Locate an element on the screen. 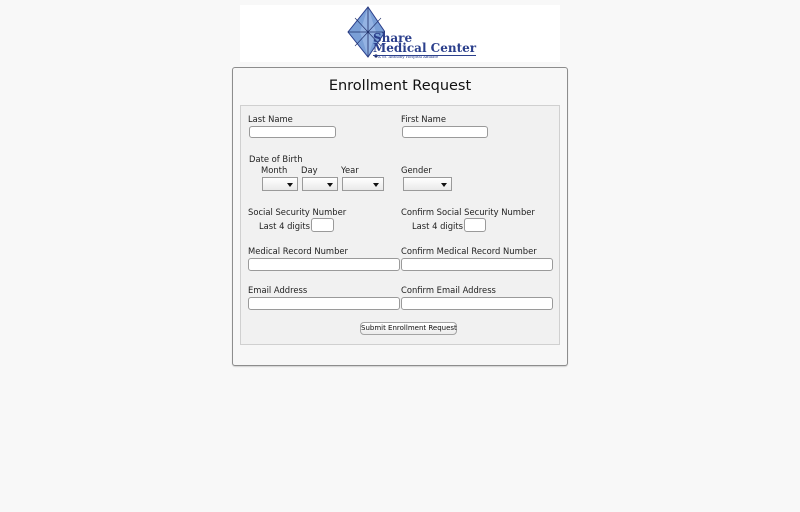  ssn-label: Social Security Number is located at coordinates (297, 212).